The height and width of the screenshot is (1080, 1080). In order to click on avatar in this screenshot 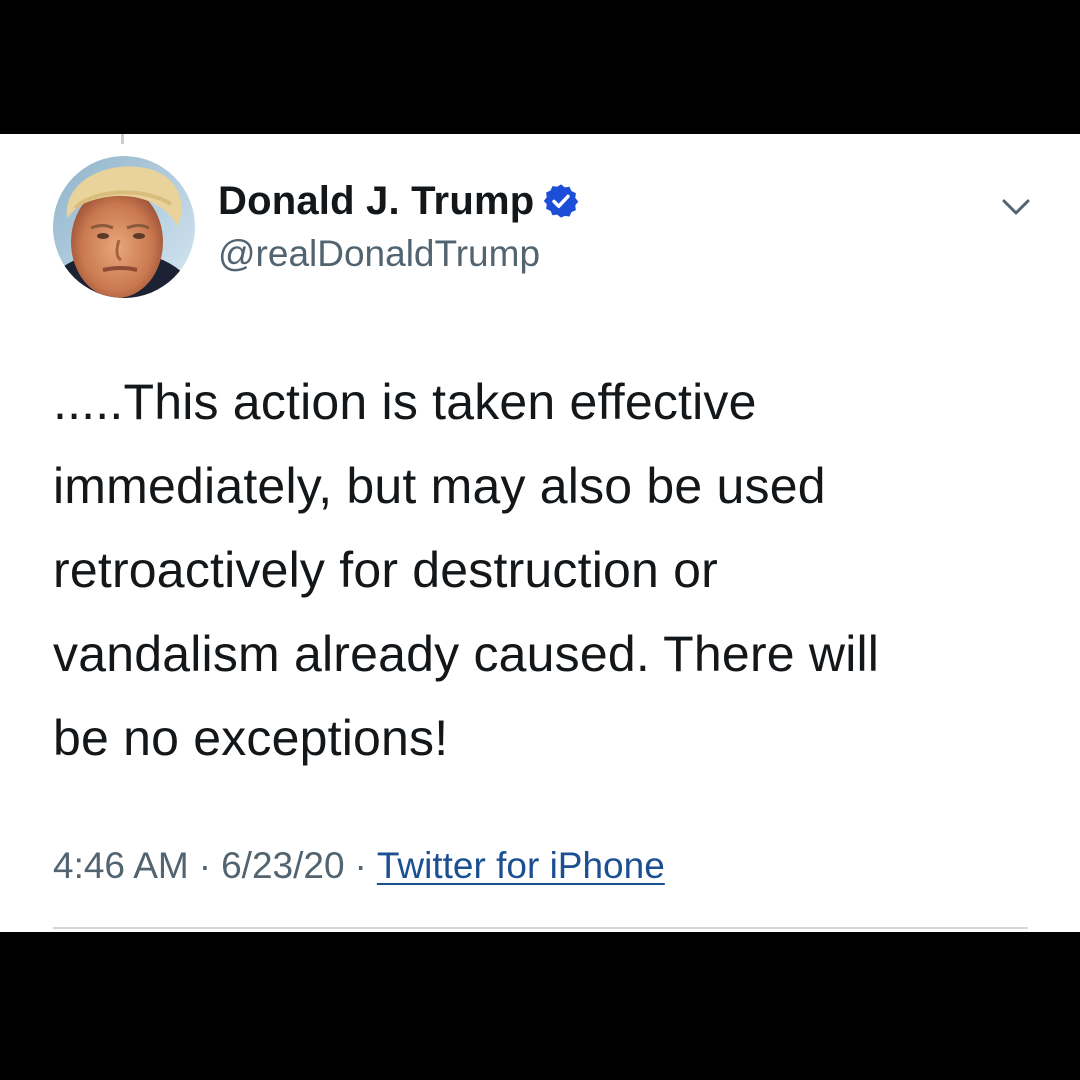, I will do `click(124, 227)`.